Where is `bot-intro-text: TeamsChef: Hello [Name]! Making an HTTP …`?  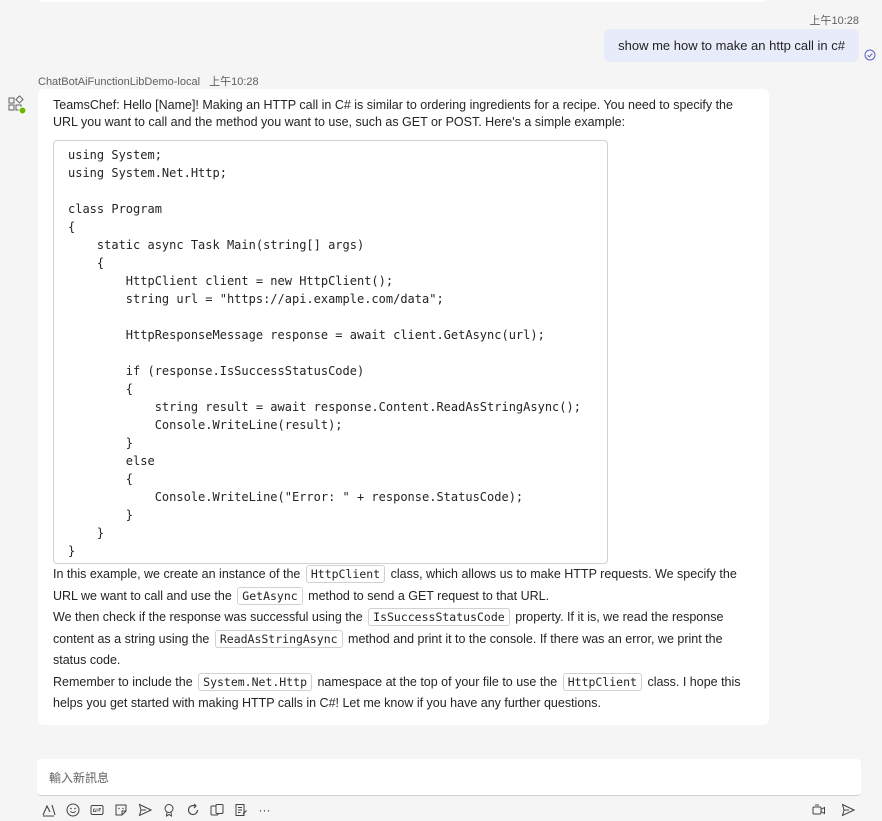
bot-intro-text: TeamsChef: Hello [Name]! Making an HTTP … is located at coordinates (393, 113).